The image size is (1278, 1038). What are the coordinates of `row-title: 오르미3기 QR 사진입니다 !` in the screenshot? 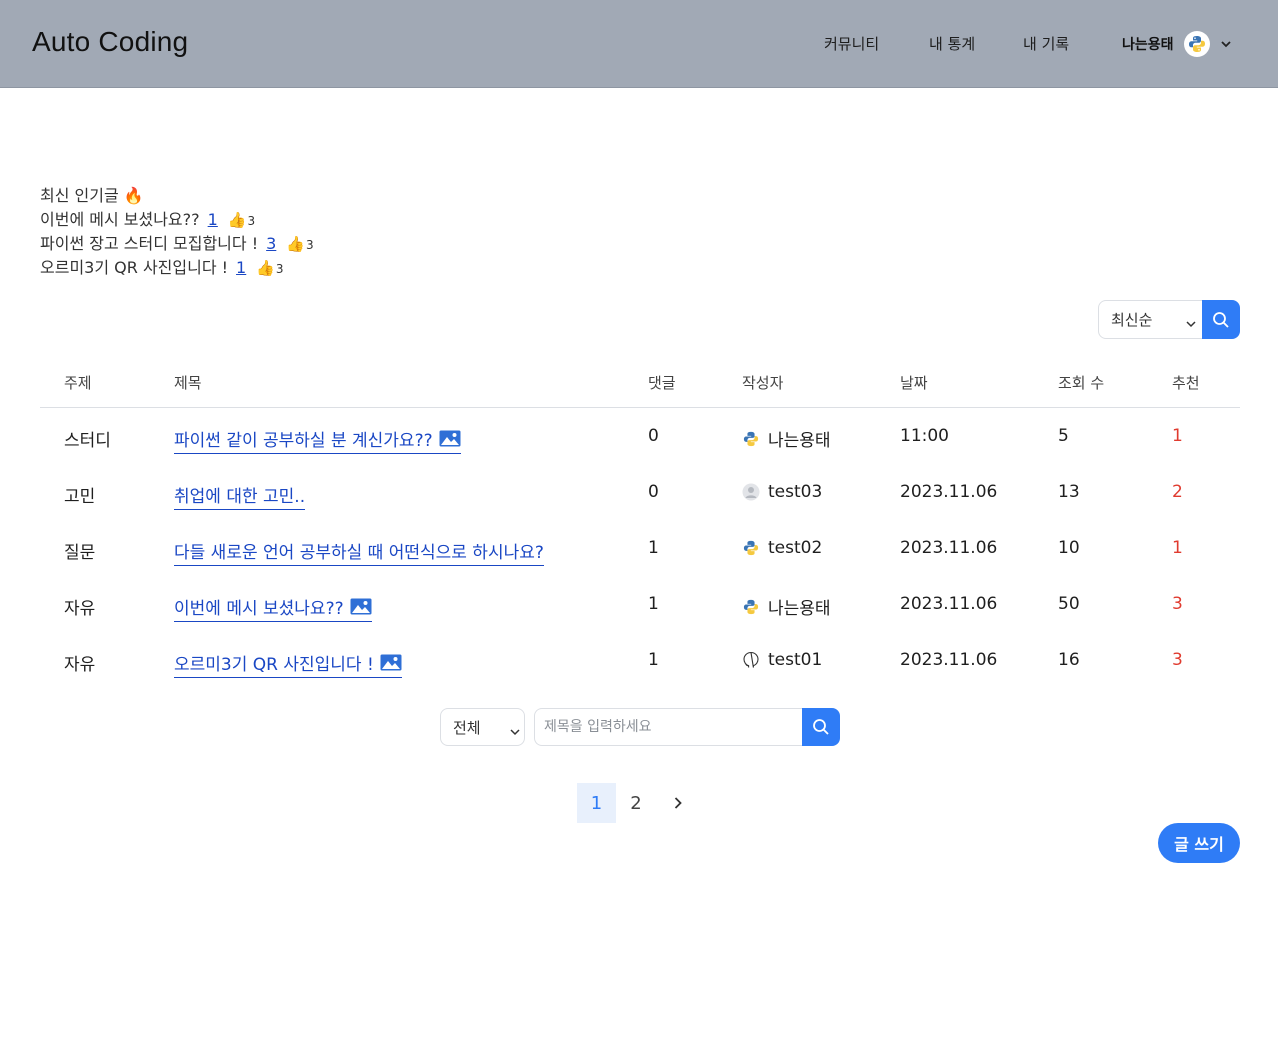 It's located at (274, 665).